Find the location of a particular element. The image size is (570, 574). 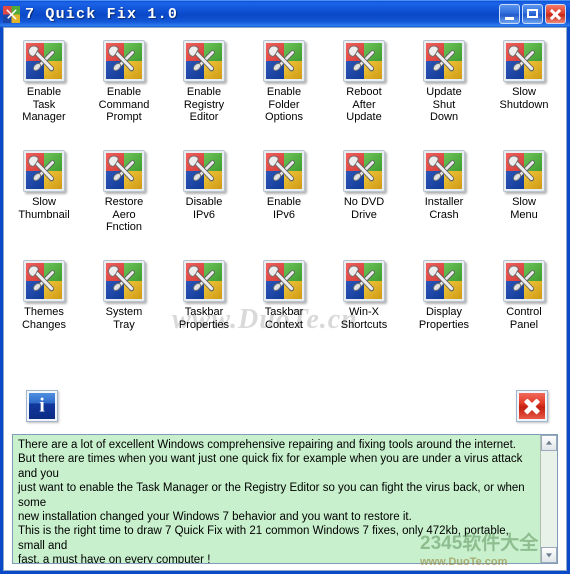

exit-button is located at coordinates (532, 406).